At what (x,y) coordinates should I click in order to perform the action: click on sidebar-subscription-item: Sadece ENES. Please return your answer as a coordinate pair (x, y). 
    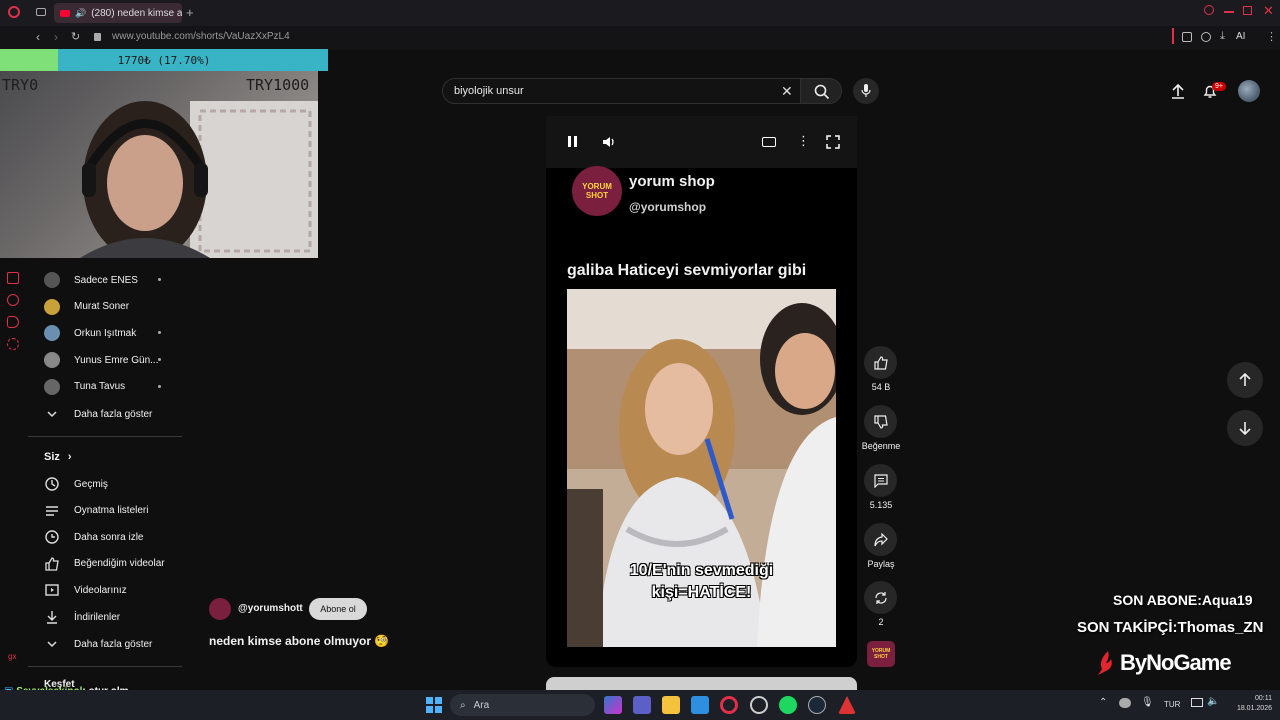
    Looking at the image, I should click on (114, 280).